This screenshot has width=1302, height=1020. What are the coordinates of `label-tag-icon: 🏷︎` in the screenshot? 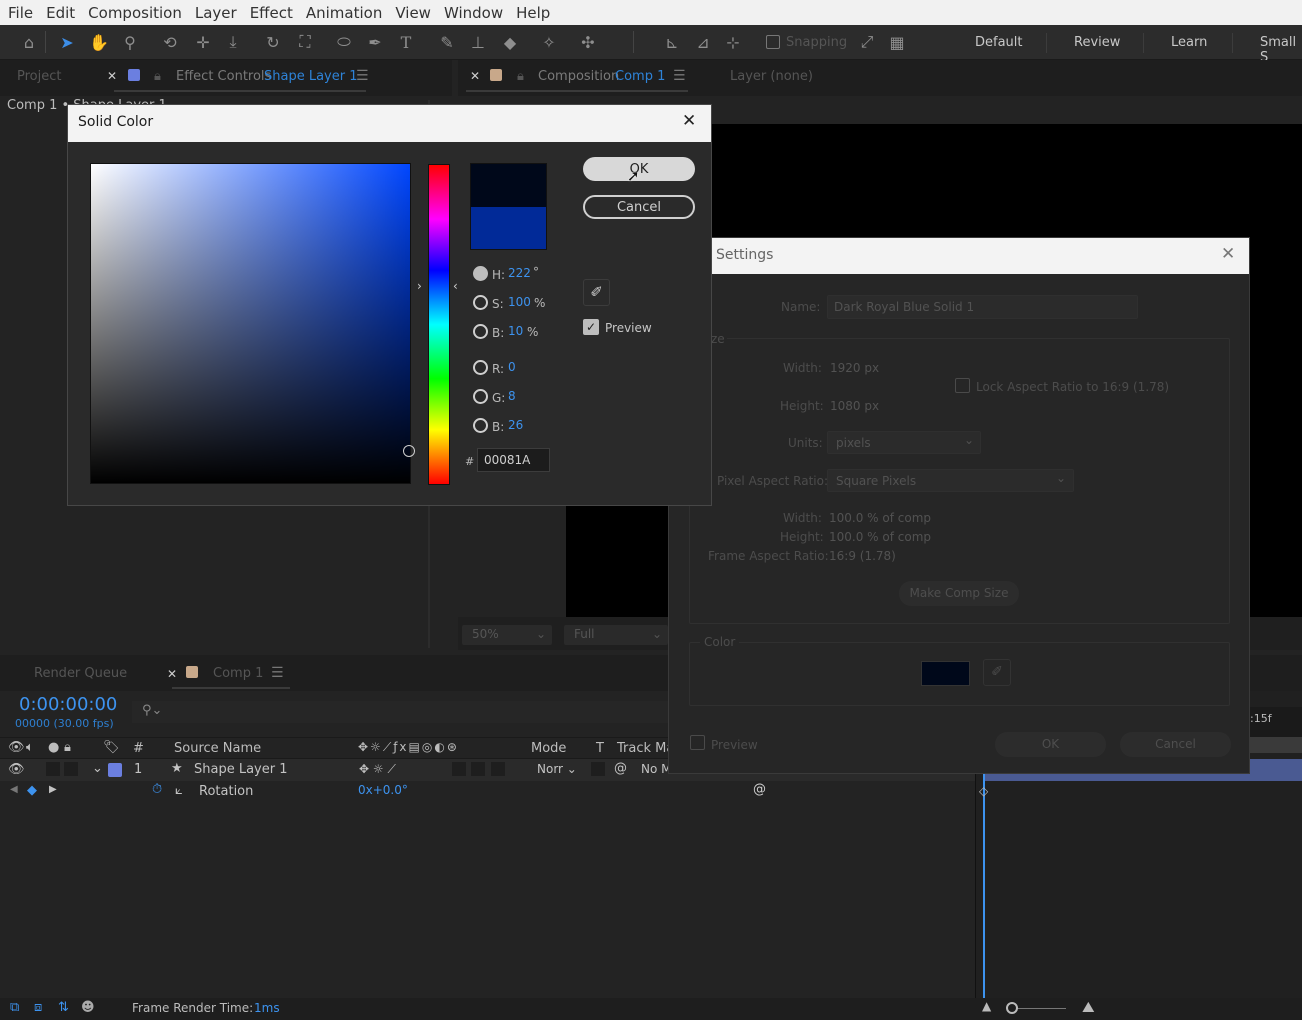 It's located at (111, 747).